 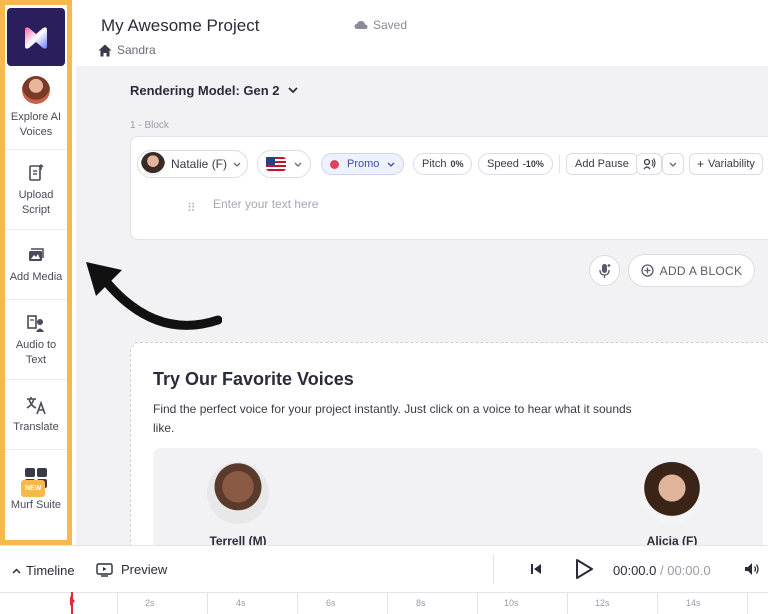 I want to click on voice-cards: Terrell (M) Alicia (F), so click(x=458, y=503).